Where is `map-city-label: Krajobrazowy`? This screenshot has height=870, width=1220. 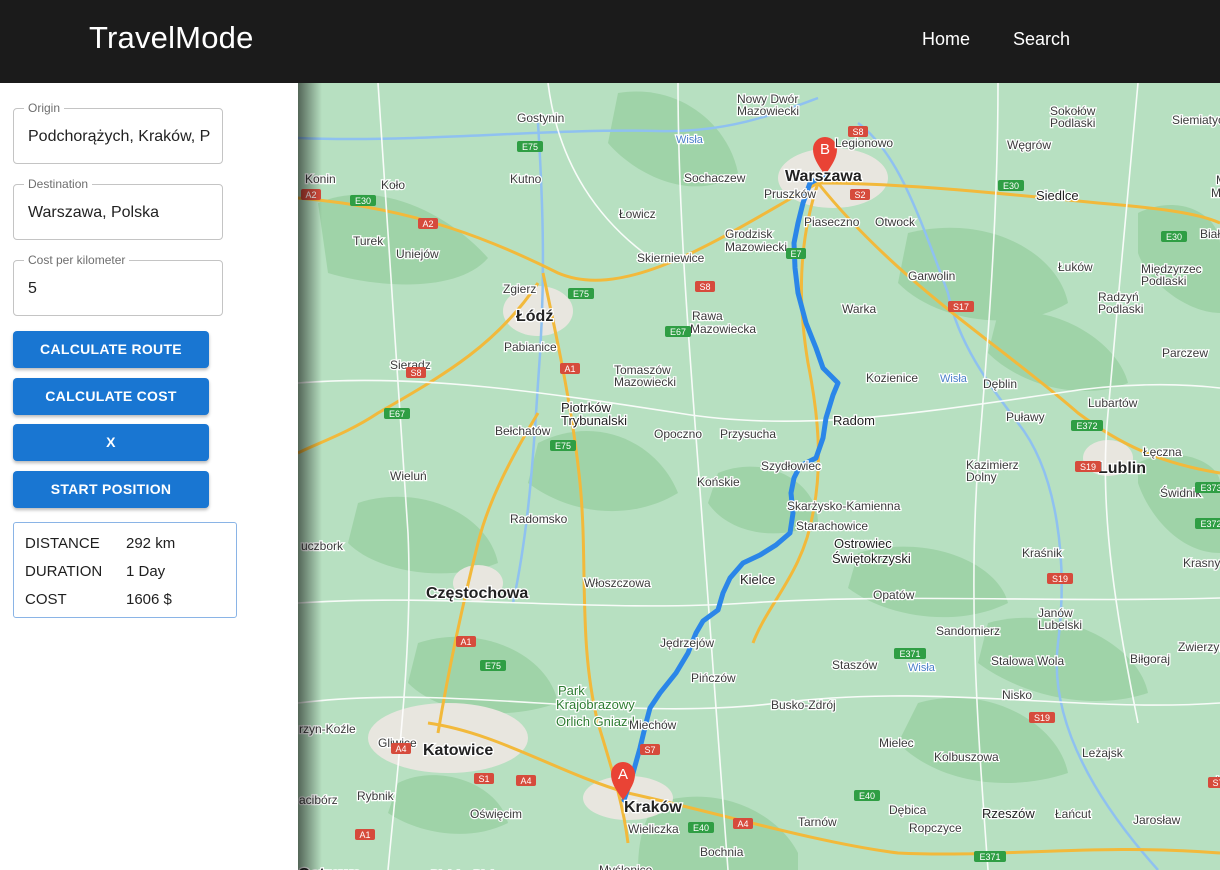 map-city-label: Krajobrazowy is located at coordinates (595, 704).